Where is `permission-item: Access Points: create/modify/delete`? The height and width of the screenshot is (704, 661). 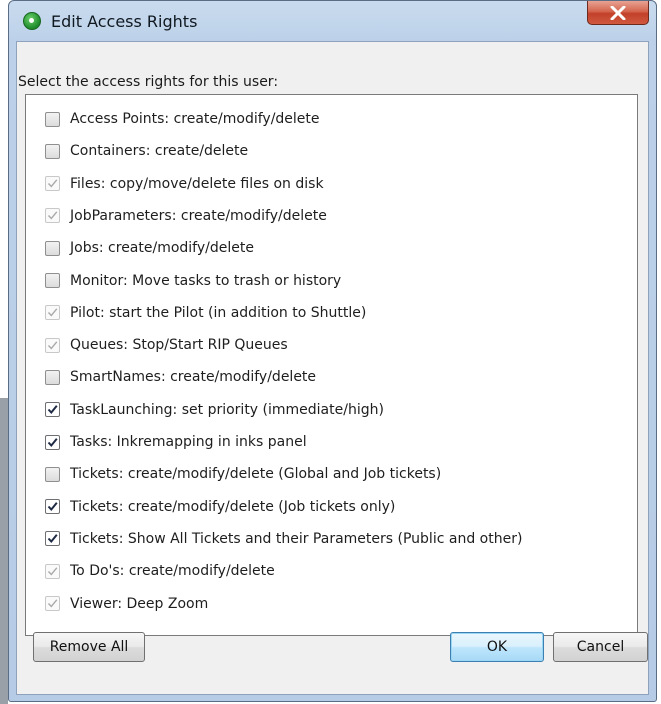
permission-item: Access Points: create/modify/delete is located at coordinates (182, 119).